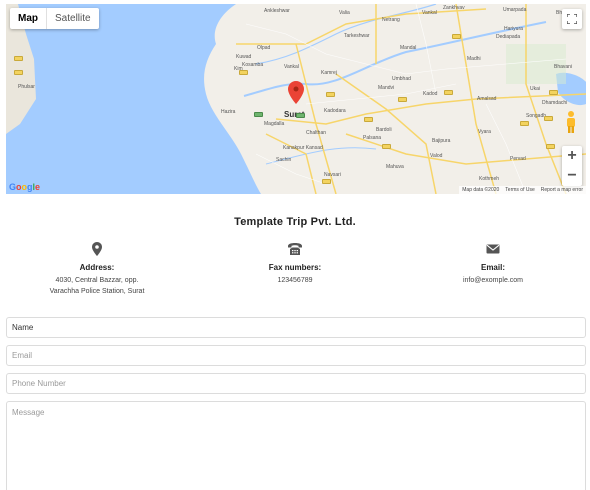  What do you see at coordinates (295, 280) in the screenshot?
I see `fax-value: 123456789` at bounding box center [295, 280].